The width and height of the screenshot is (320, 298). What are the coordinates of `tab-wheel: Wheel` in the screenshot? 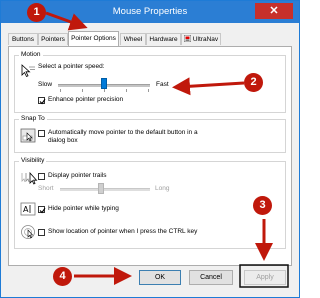 It's located at (133, 39).